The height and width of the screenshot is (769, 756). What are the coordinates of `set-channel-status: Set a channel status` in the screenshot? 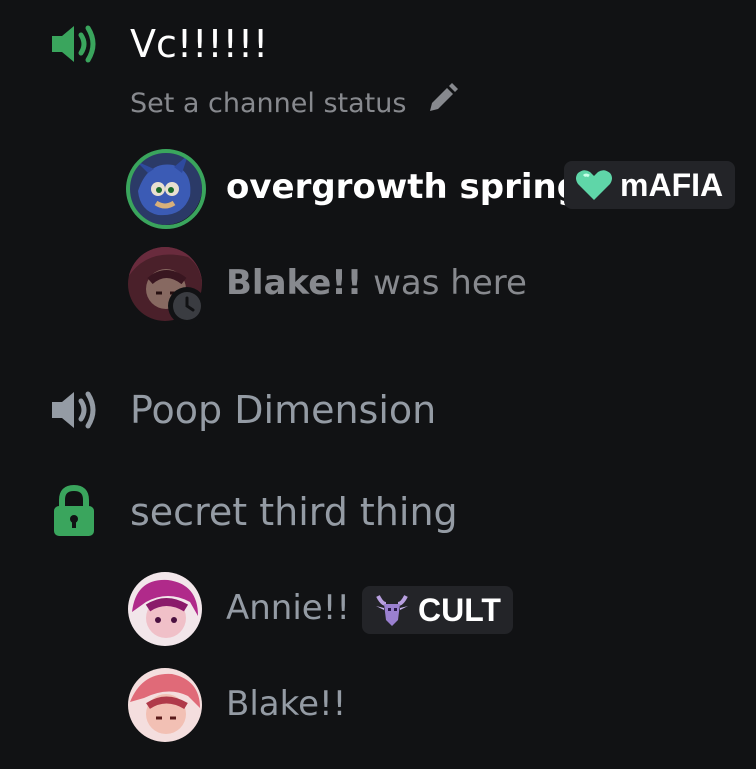 It's located at (294, 102).